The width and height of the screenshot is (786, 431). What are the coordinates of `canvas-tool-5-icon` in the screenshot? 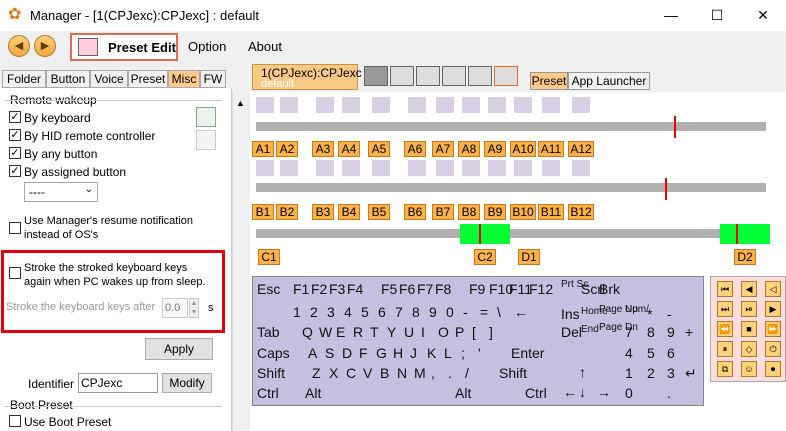 It's located at (480, 76).